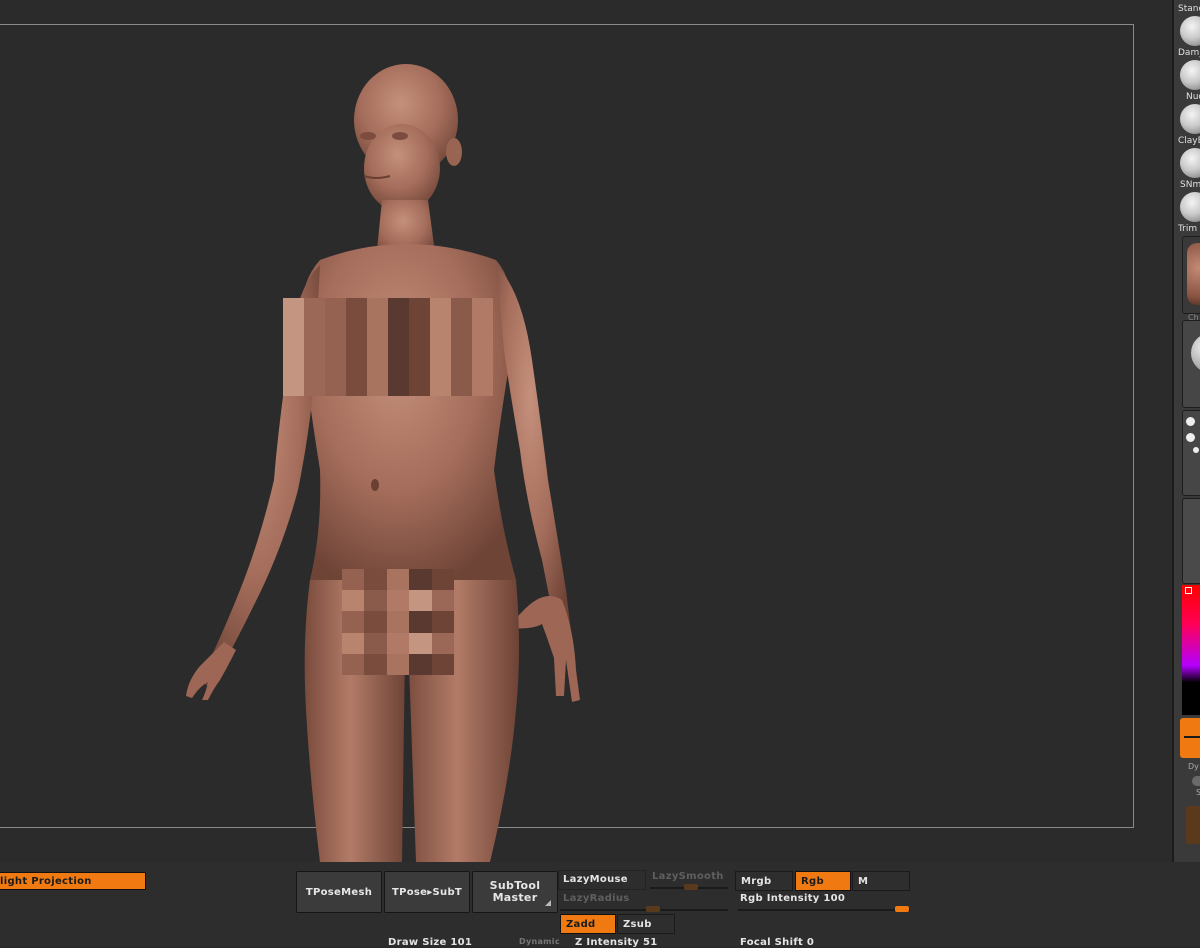 The image size is (1200, 948). I want to click on lazy-smooth-label: LazySmooth, so click(688, 876).